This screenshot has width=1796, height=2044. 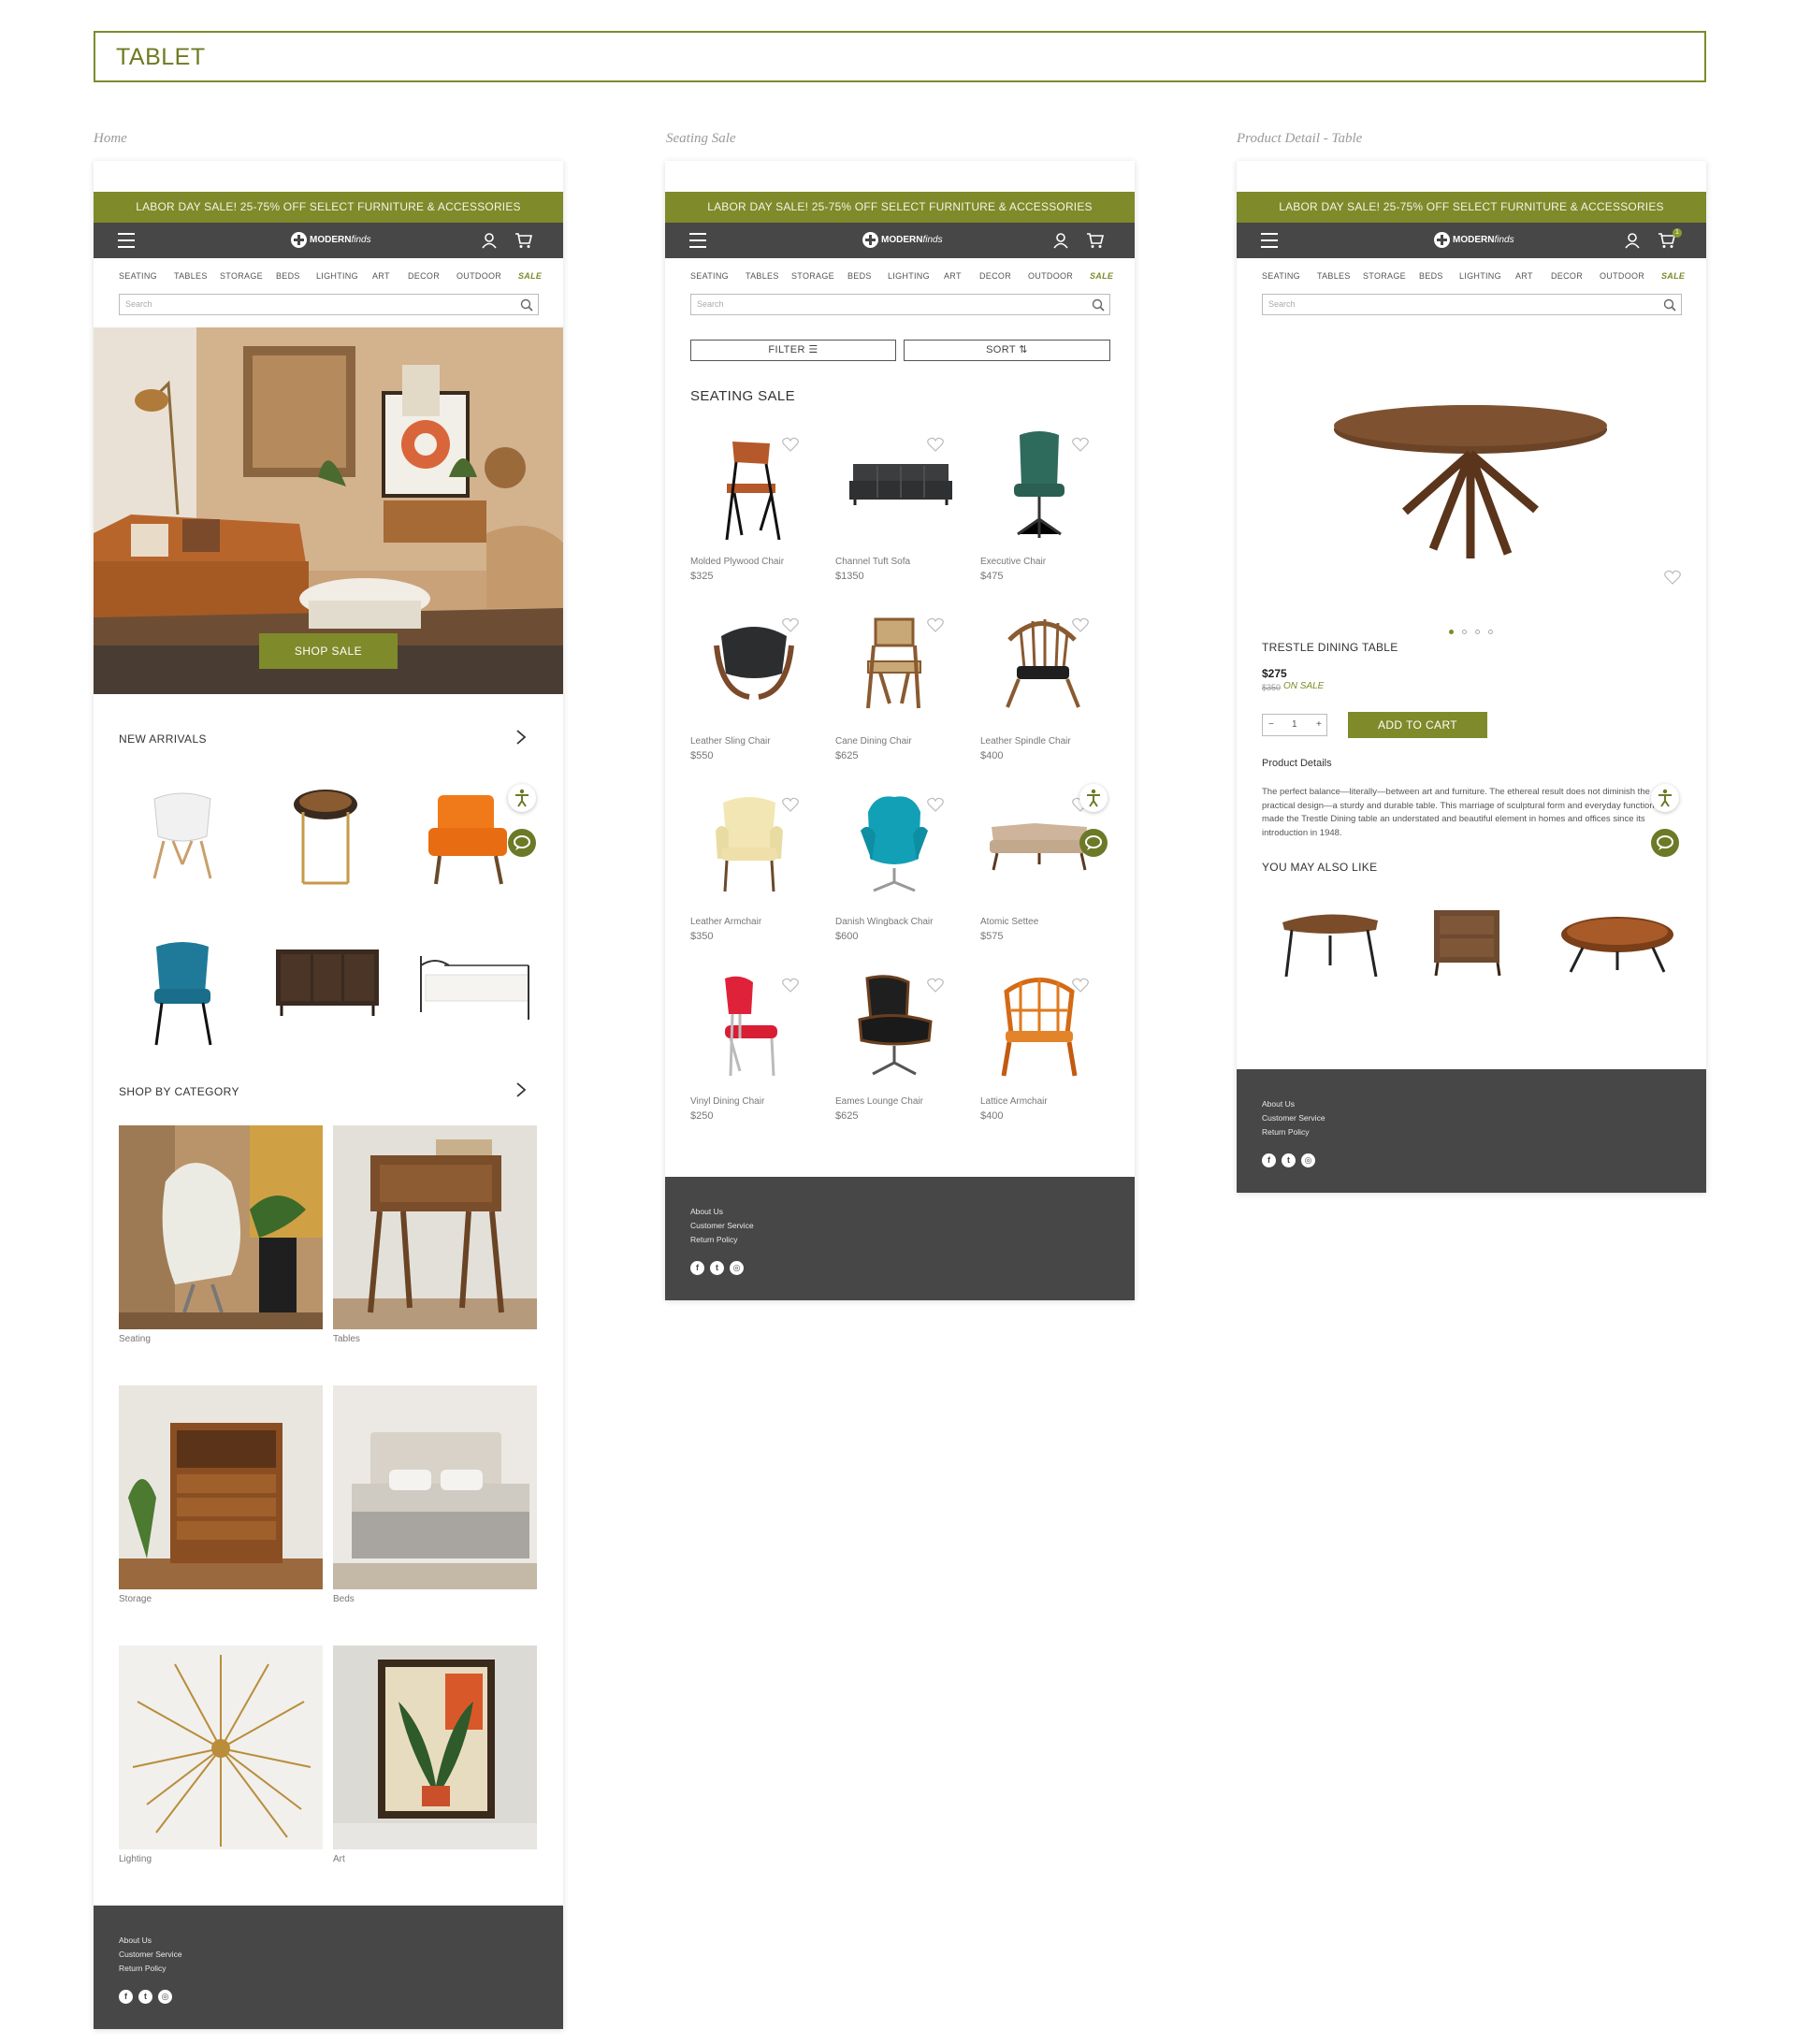 I want to click on category-seating-label: Seating, so click(x=135, y=1339).